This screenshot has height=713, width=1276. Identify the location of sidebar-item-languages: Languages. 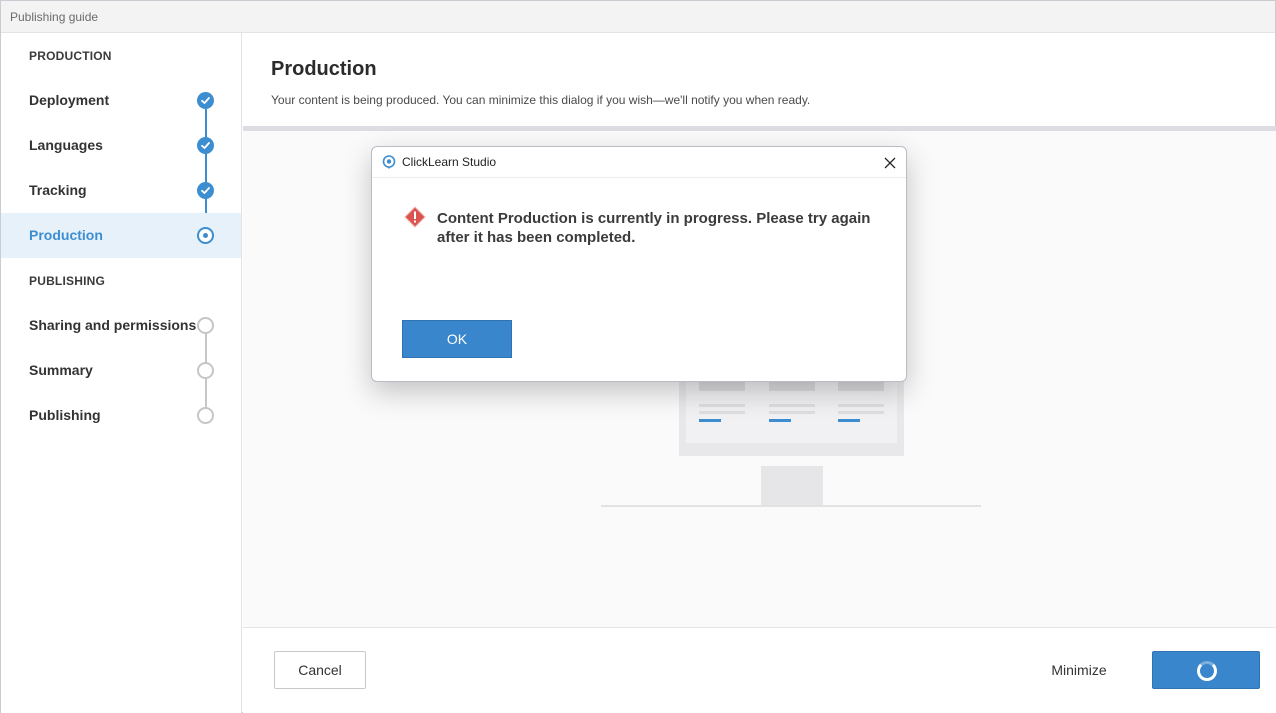
(121, 145).